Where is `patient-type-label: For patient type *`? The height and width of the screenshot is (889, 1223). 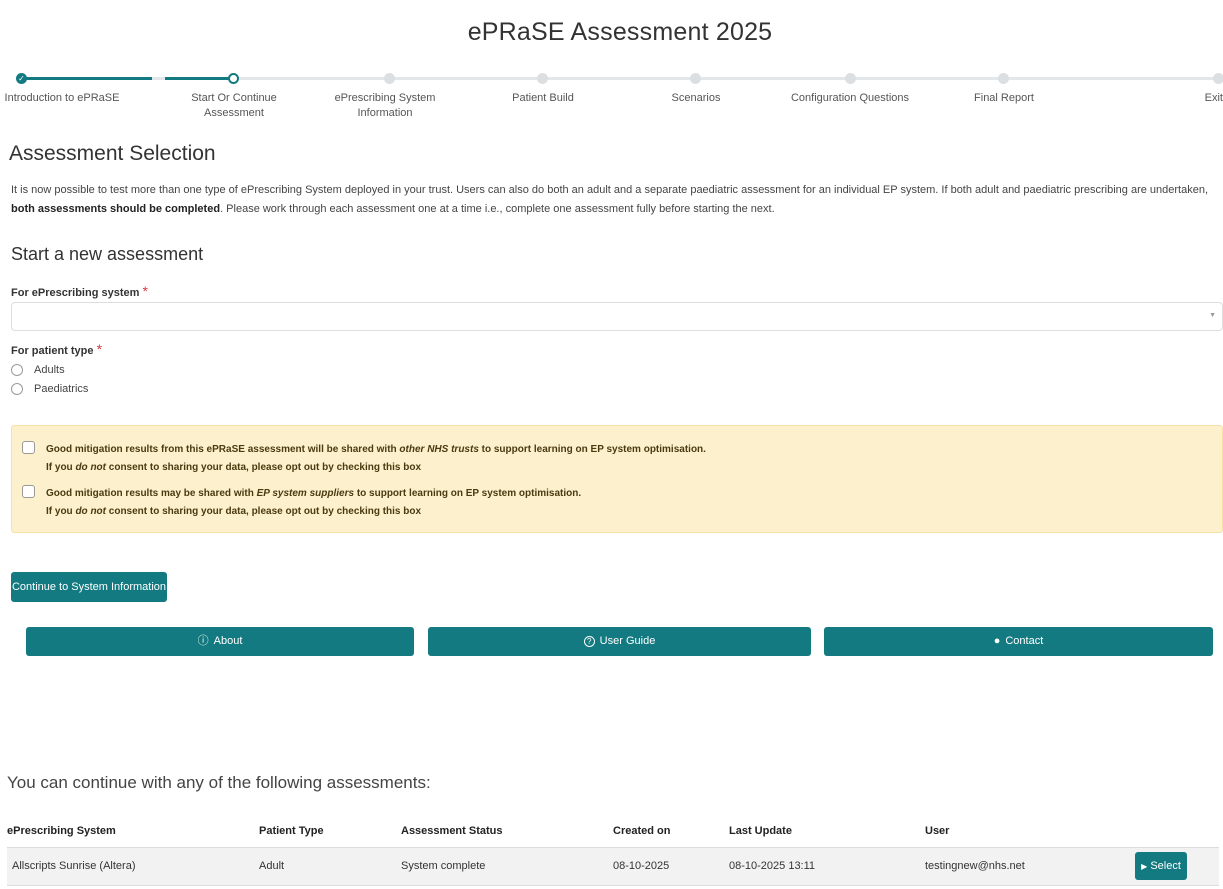 patient-type-label: For patient type * is located at coordinates (56, 349).